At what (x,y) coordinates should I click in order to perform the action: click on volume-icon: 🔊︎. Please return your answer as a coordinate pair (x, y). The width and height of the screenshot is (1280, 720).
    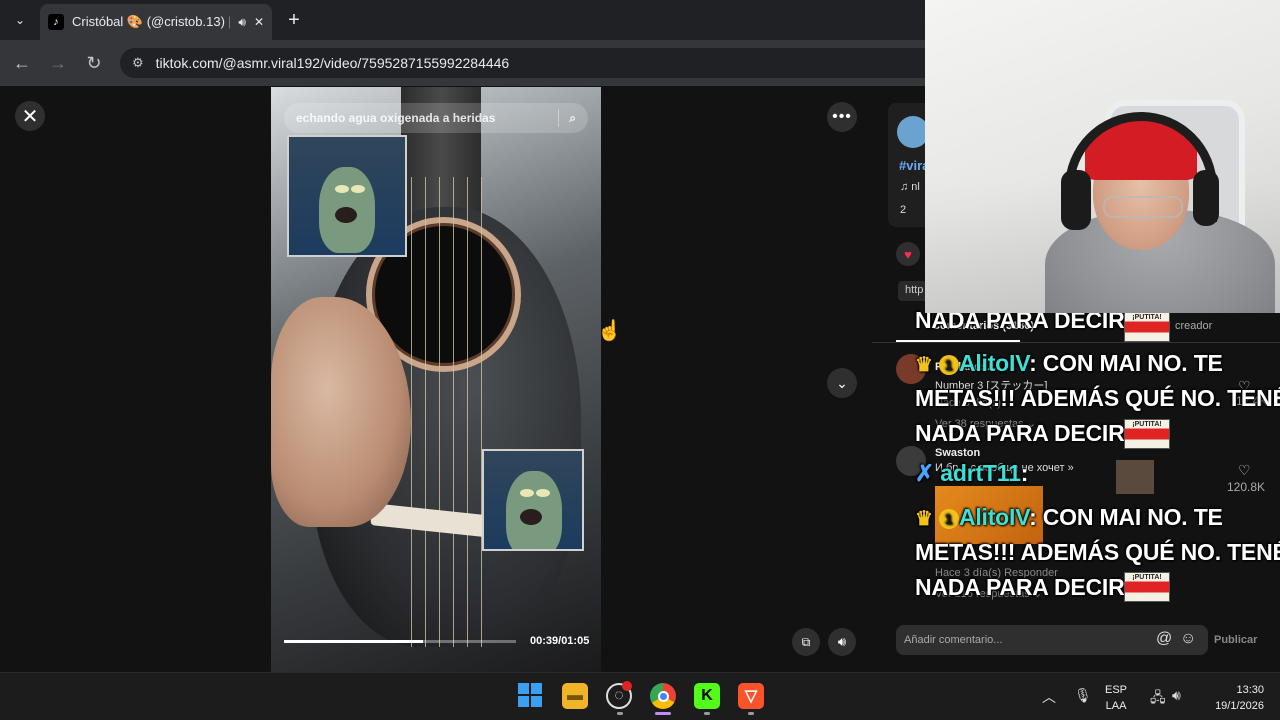
    Looking at the image, I should click on (1176, 695).